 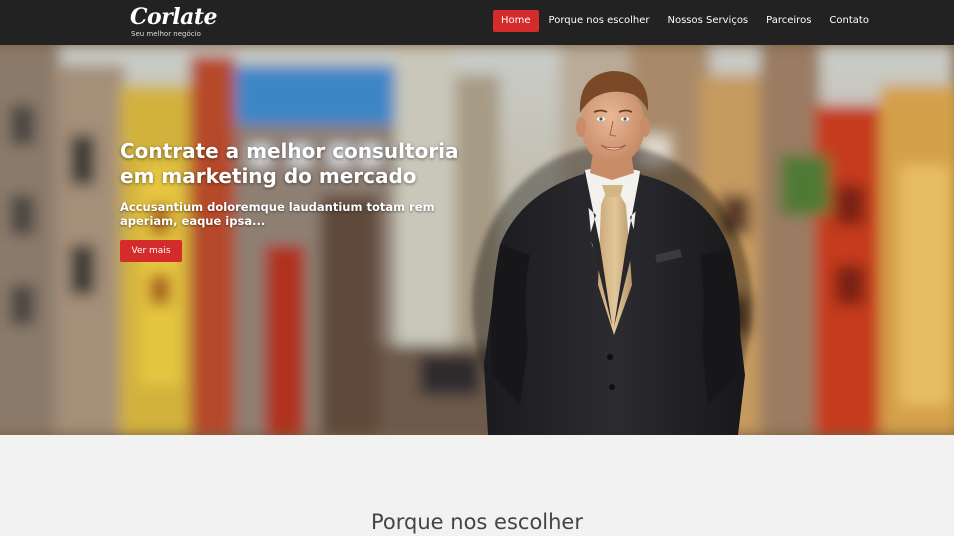 I want to click on nav-item-parceiros: Parceiros, so click(x=788, y=21).